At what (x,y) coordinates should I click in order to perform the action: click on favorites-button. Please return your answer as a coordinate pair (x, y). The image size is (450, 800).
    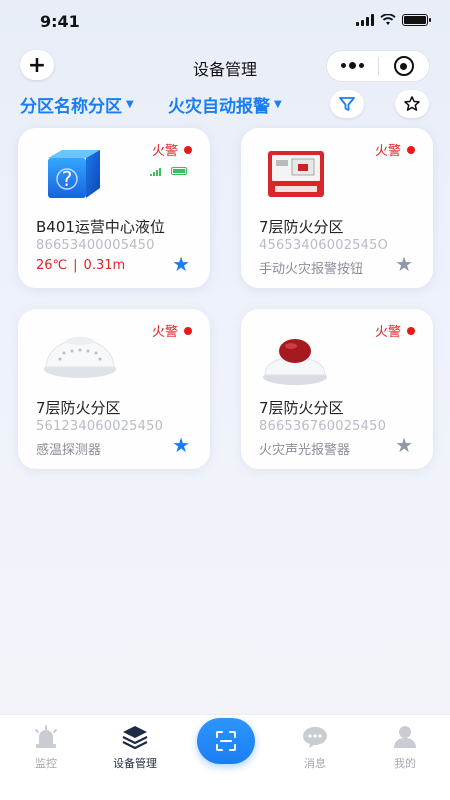
    Looking at the image, I should click on (412, 104).